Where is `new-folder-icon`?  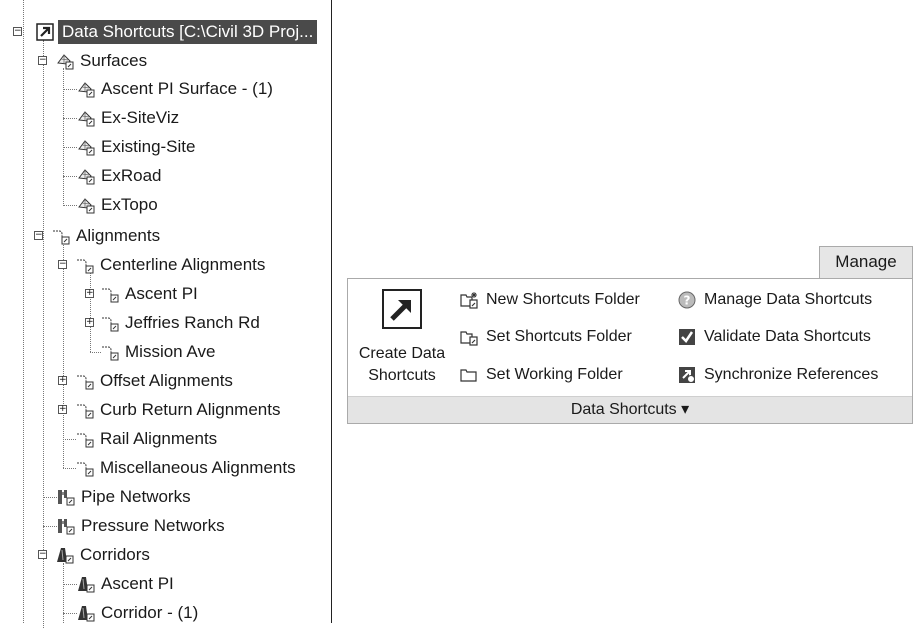 new-folder-icon is located at coordinates (469, 300).